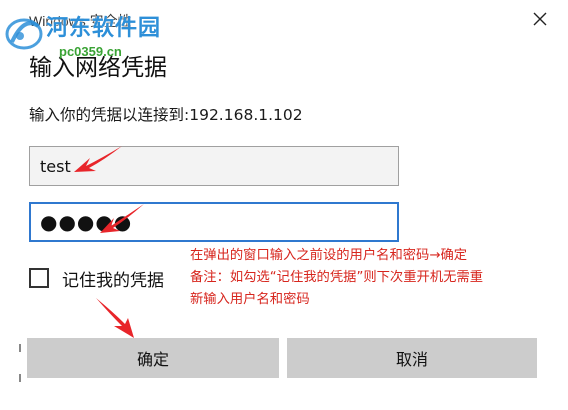 The height and width of the screenshot is (410, 568). I want to click on ok-button: 确定, so click(153, 358).